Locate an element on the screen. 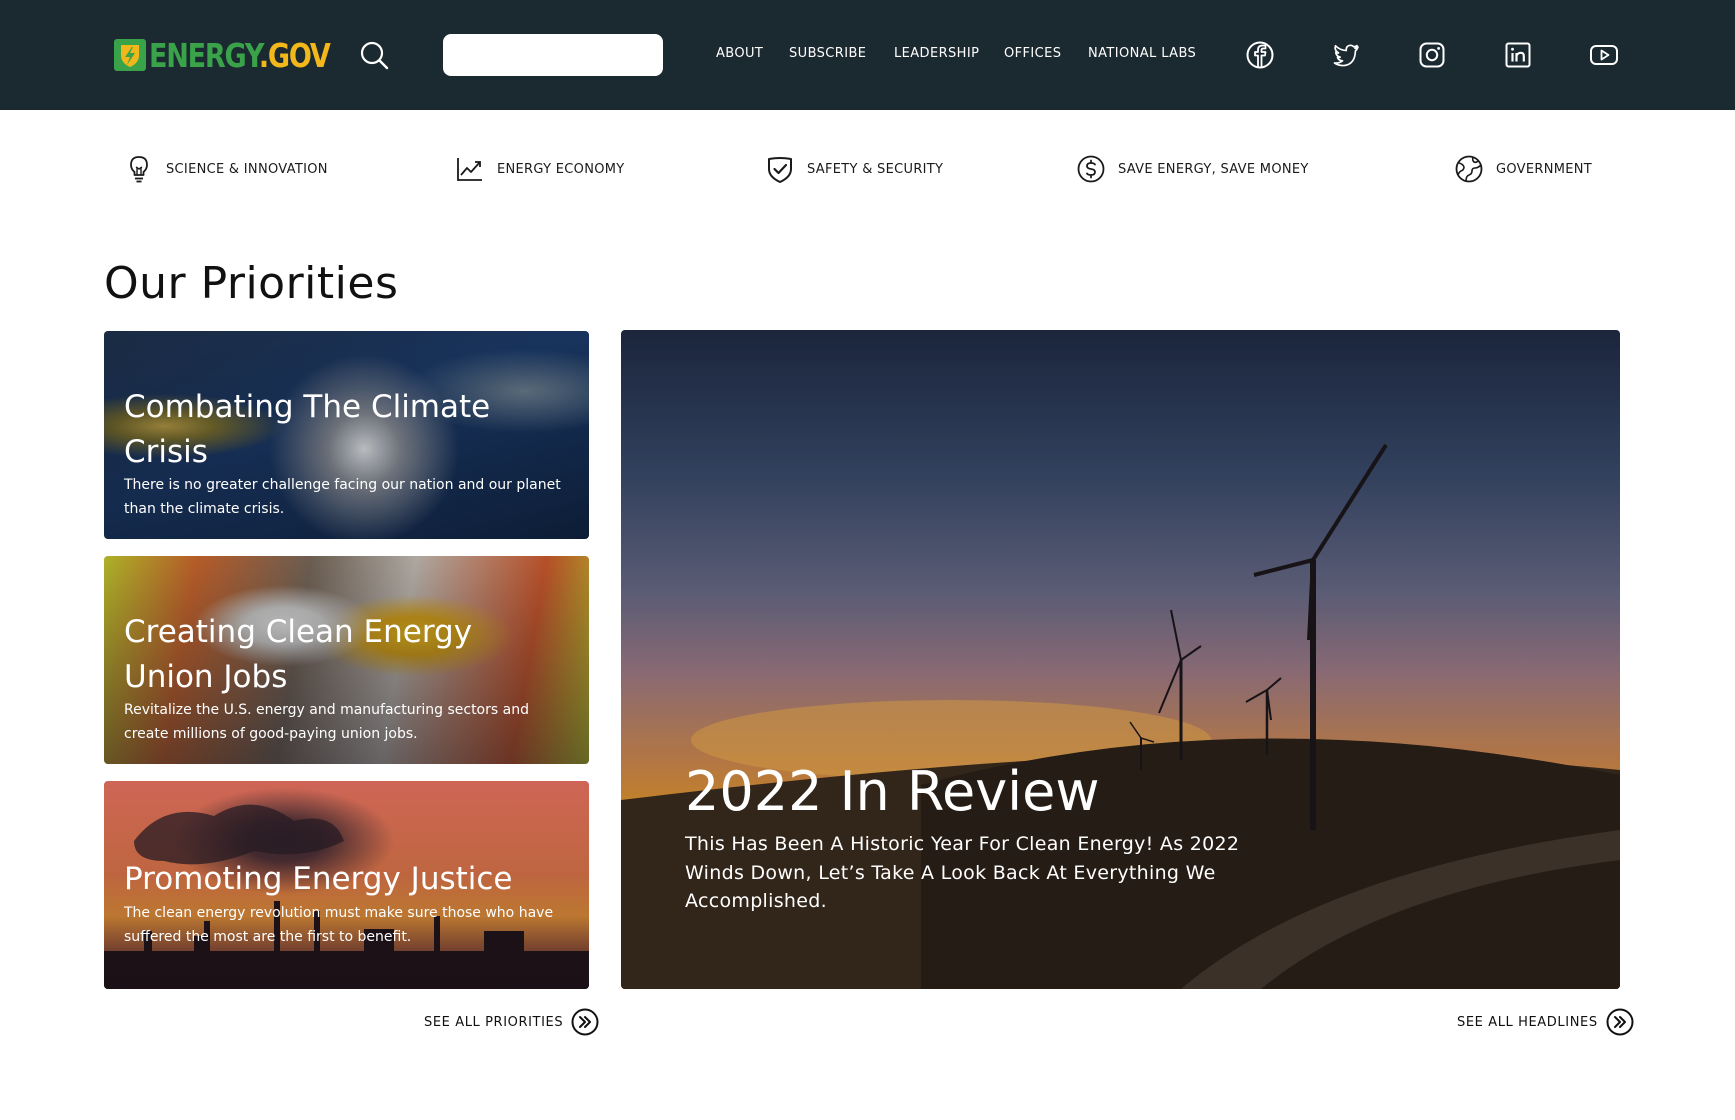 The height and width of the screenshot is (1120, 1735). see-all-label: SEE ALL PRIORITIES is located at coordinates (494, 1022).